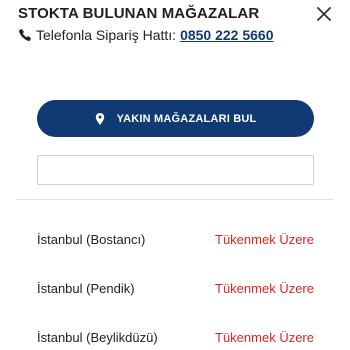 The width and height of the screenshot is (350, 350). Describe the element at coordinates (175, 199) in the screenshot. I see `divider` at that location.